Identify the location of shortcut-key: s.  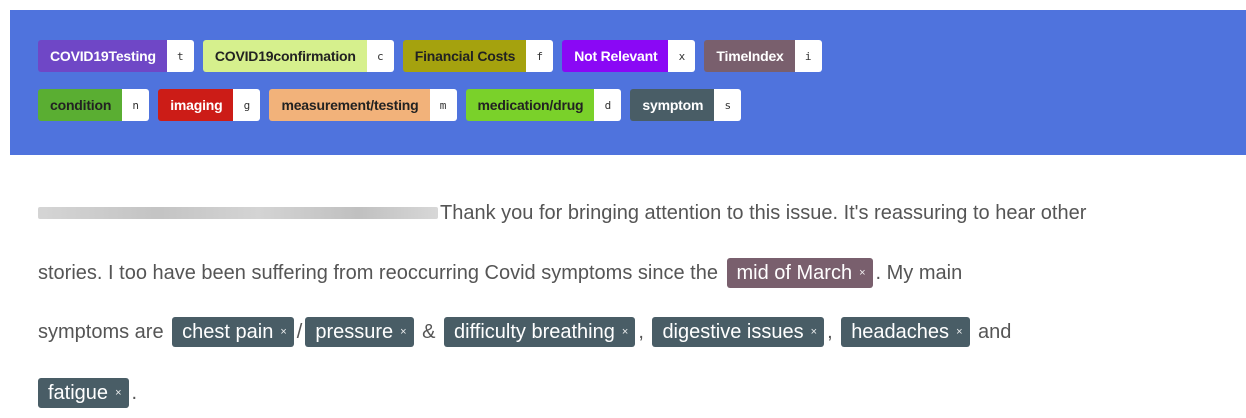
(728, 105).